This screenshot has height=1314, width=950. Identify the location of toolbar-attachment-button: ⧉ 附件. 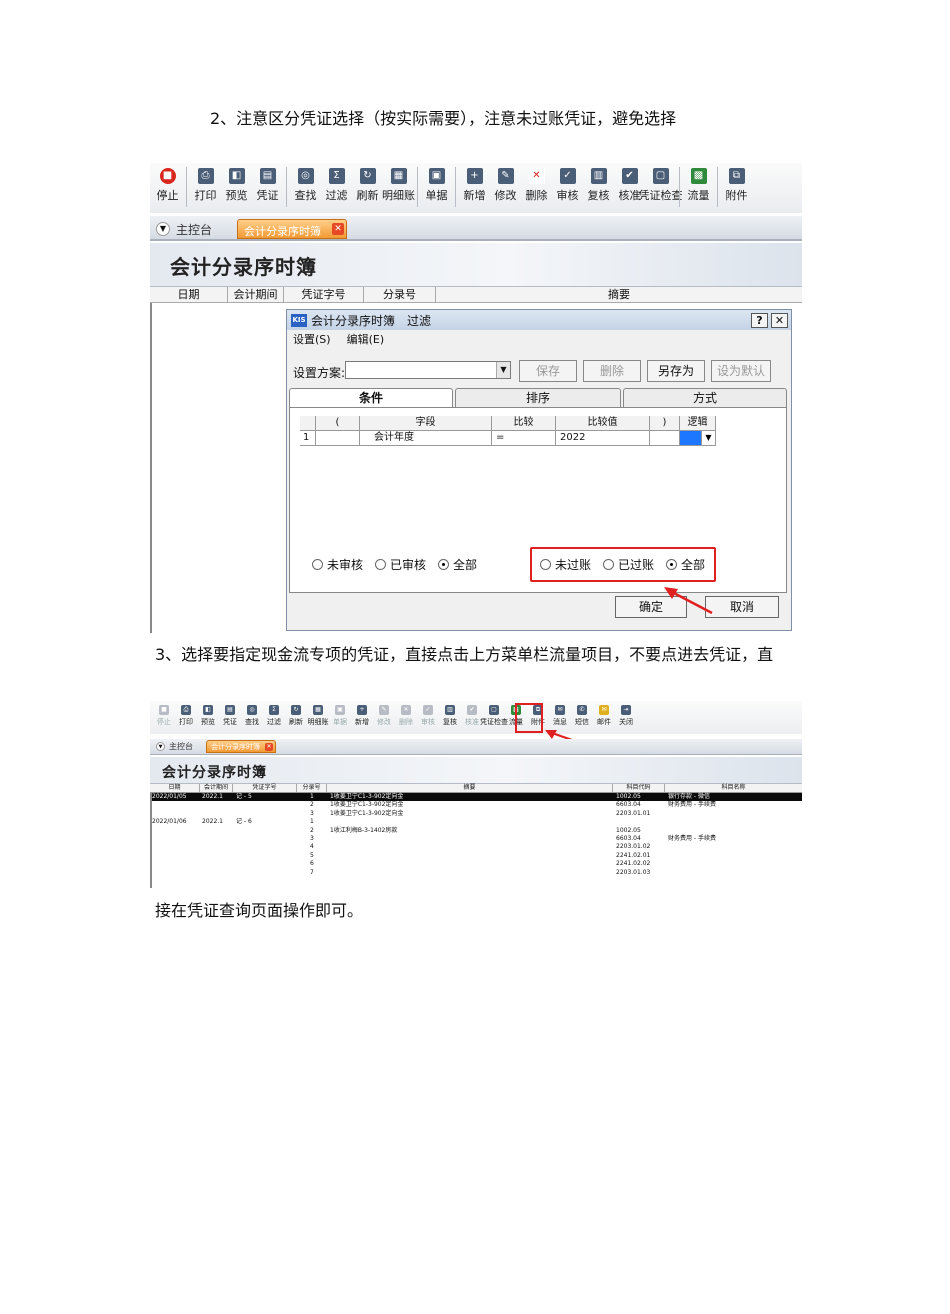
(736, 183).